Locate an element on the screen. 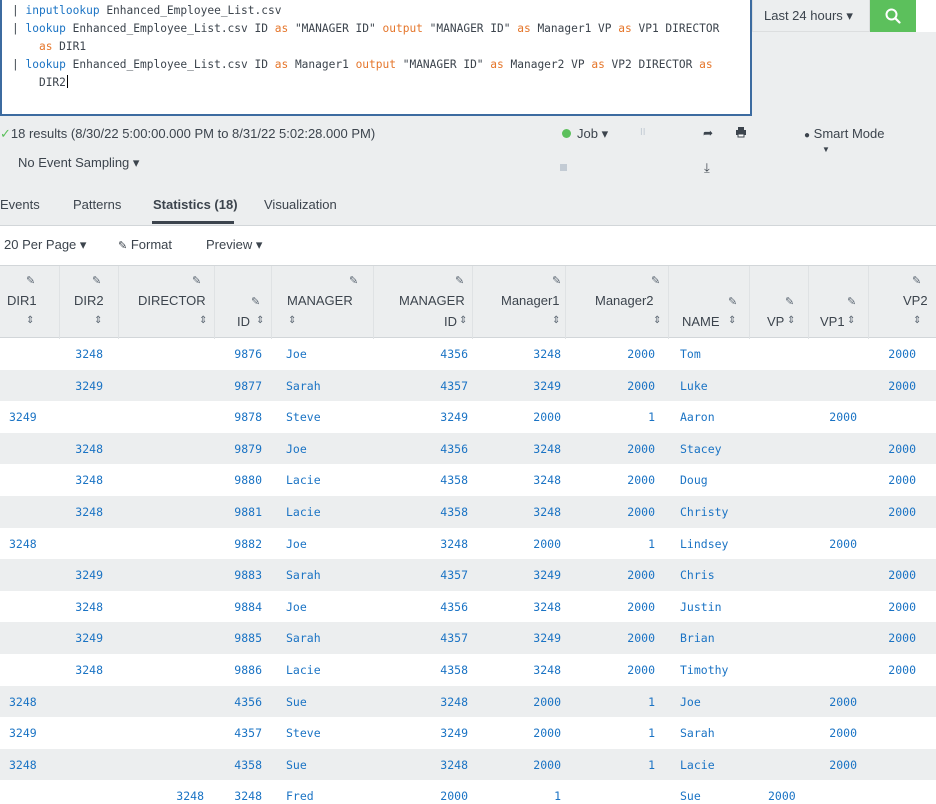 Image resolution: width=936 pixels, height=804 pixels. pause-icon: II is located at coordinates (643, 132).